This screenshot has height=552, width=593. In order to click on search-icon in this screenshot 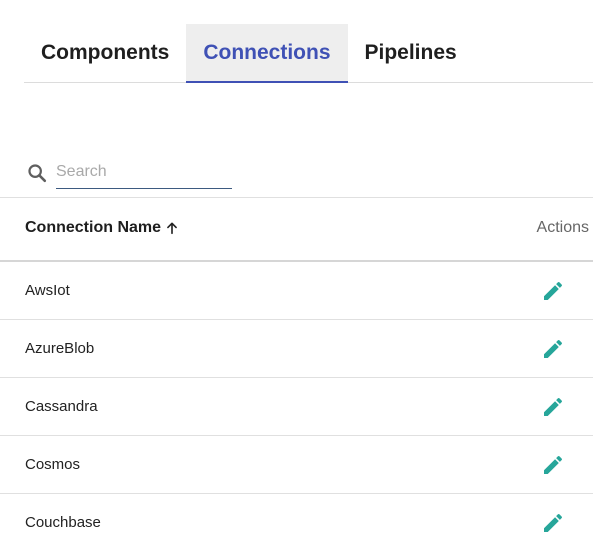, I will do `click(37, 173)`.